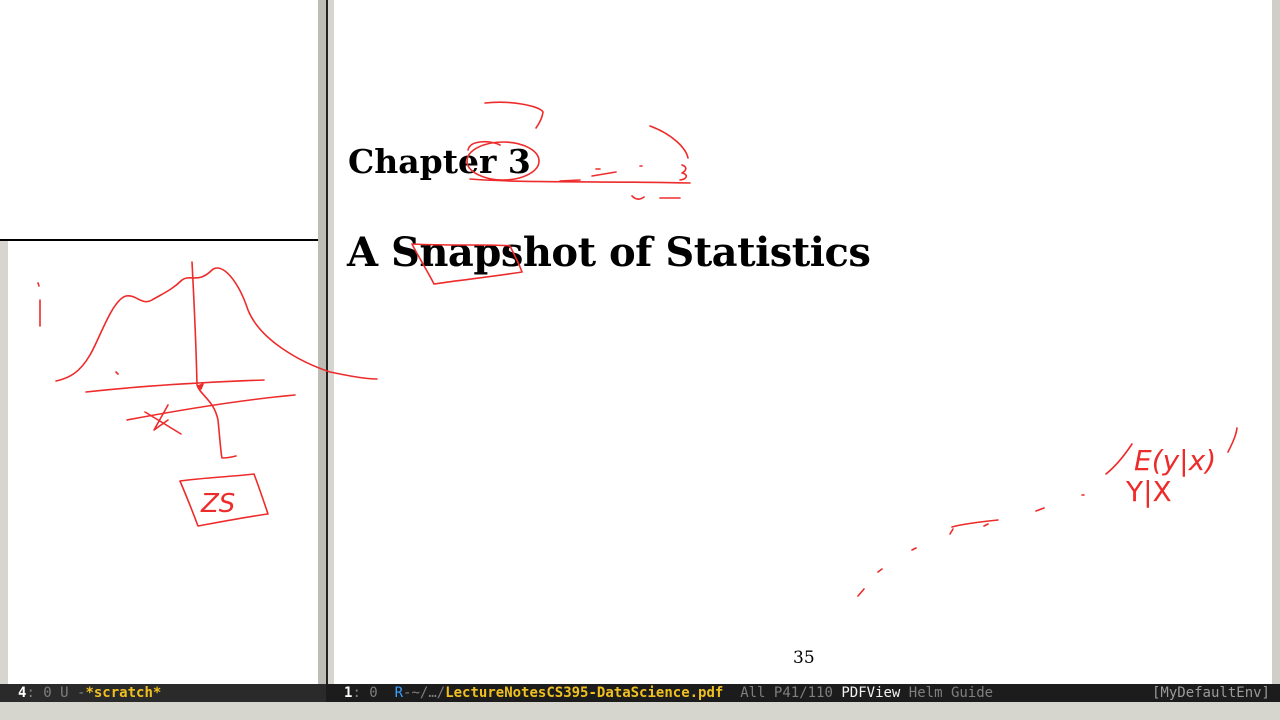 This screenshot has width=1280, height=720. I want to click on remote-flag: R, so click(399, 693).